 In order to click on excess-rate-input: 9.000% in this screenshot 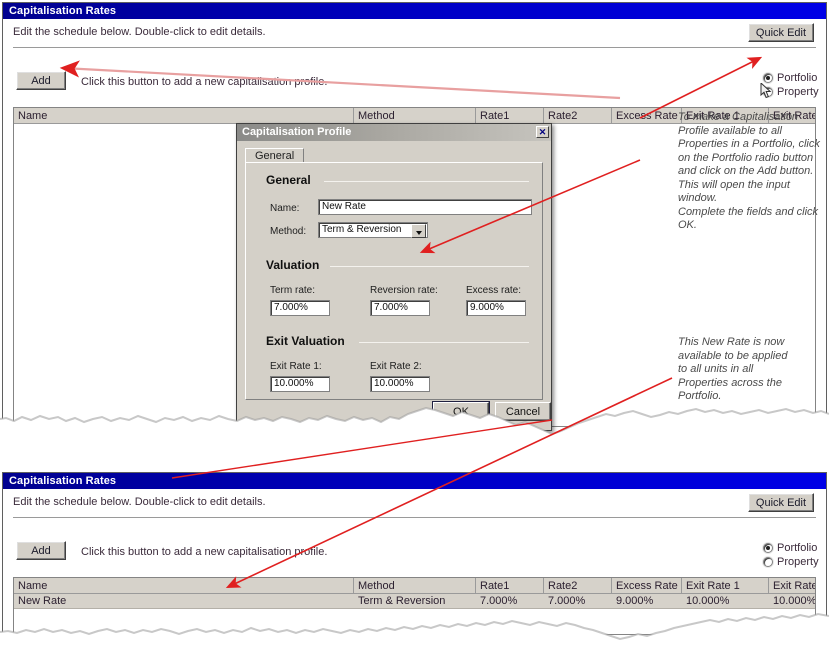, I will do `click(496, 308)`.